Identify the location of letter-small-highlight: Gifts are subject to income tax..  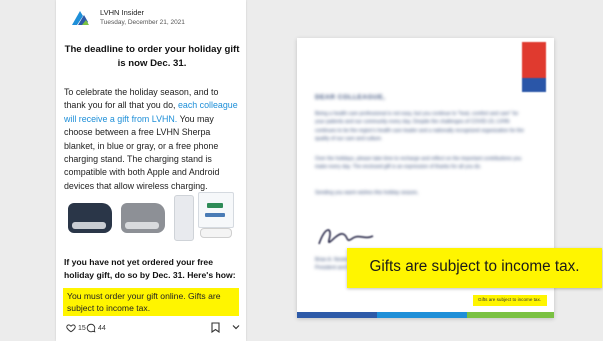
(510, 300).